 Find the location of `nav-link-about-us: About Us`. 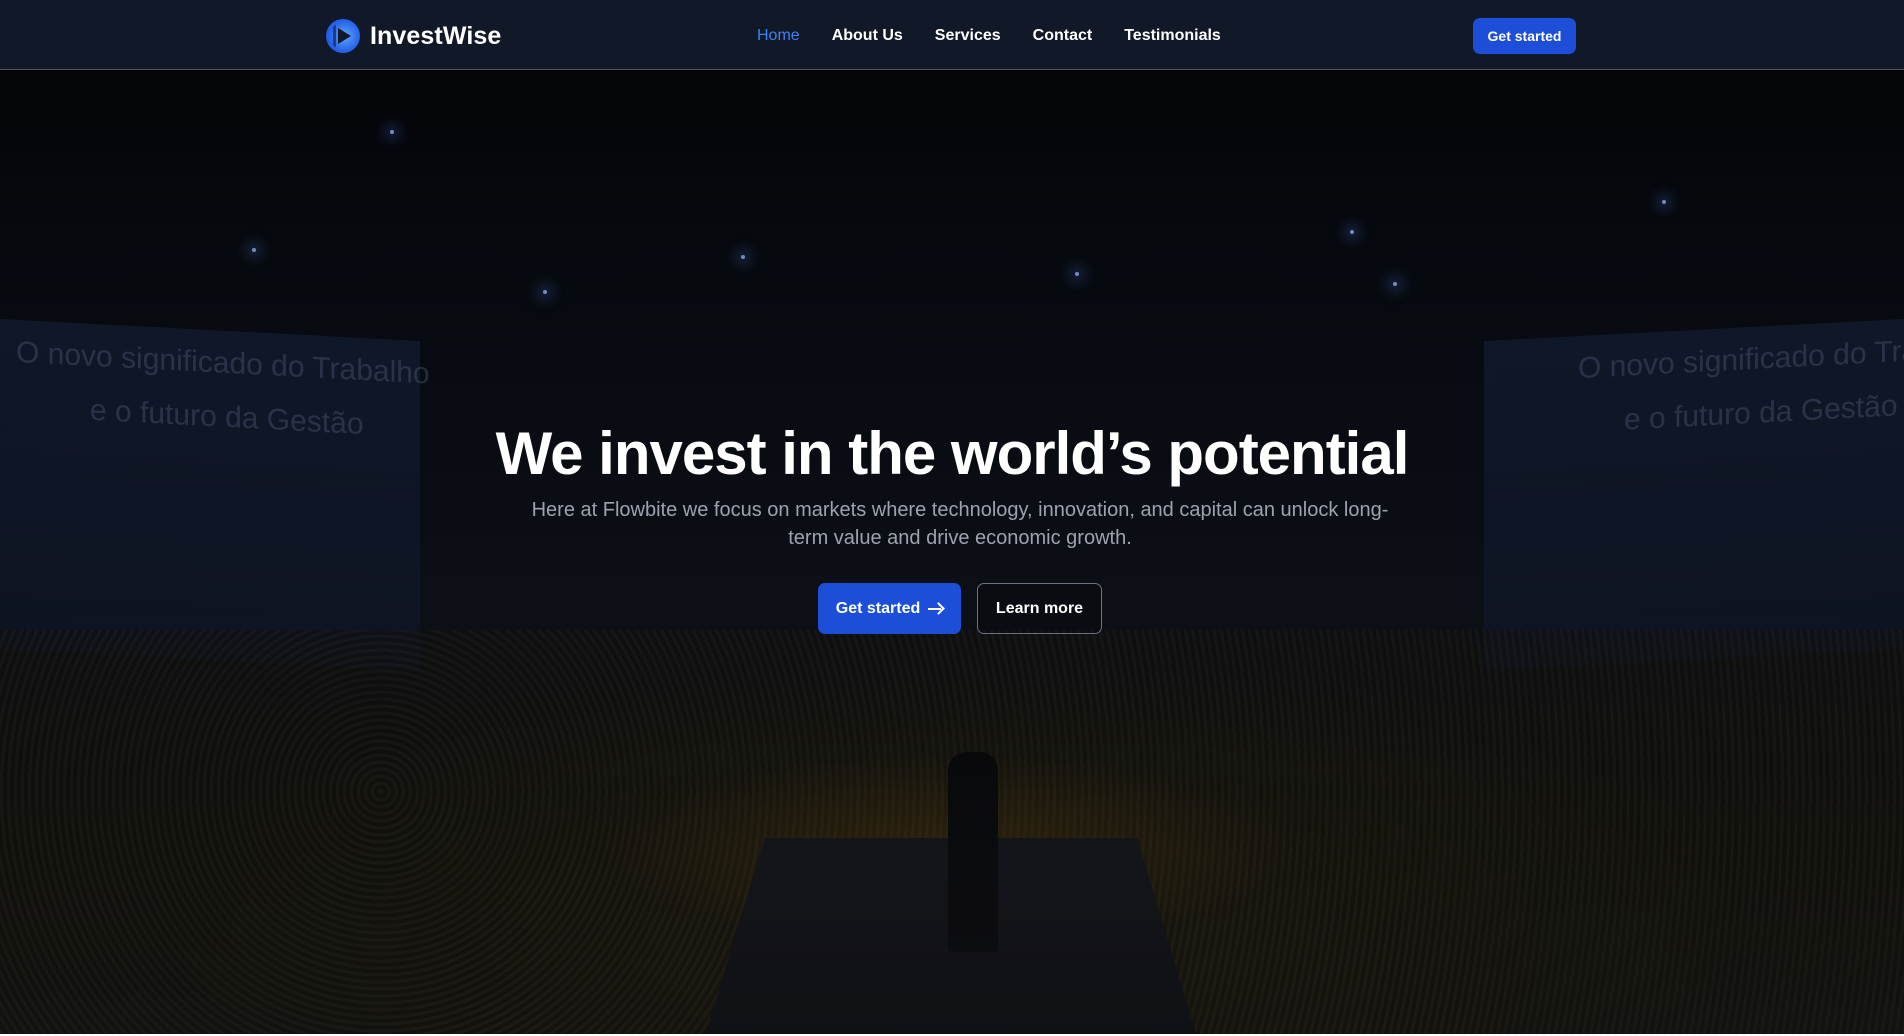

nav-link-about-us: About Us is located at coordinates (867, 36).